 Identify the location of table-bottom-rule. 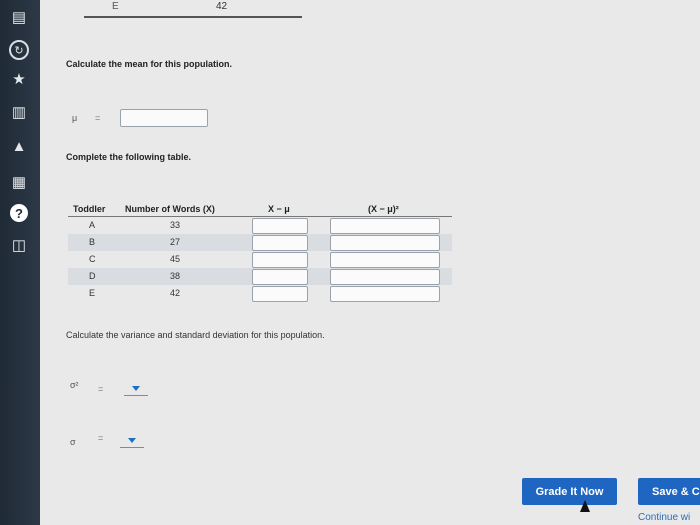
(193, 17).